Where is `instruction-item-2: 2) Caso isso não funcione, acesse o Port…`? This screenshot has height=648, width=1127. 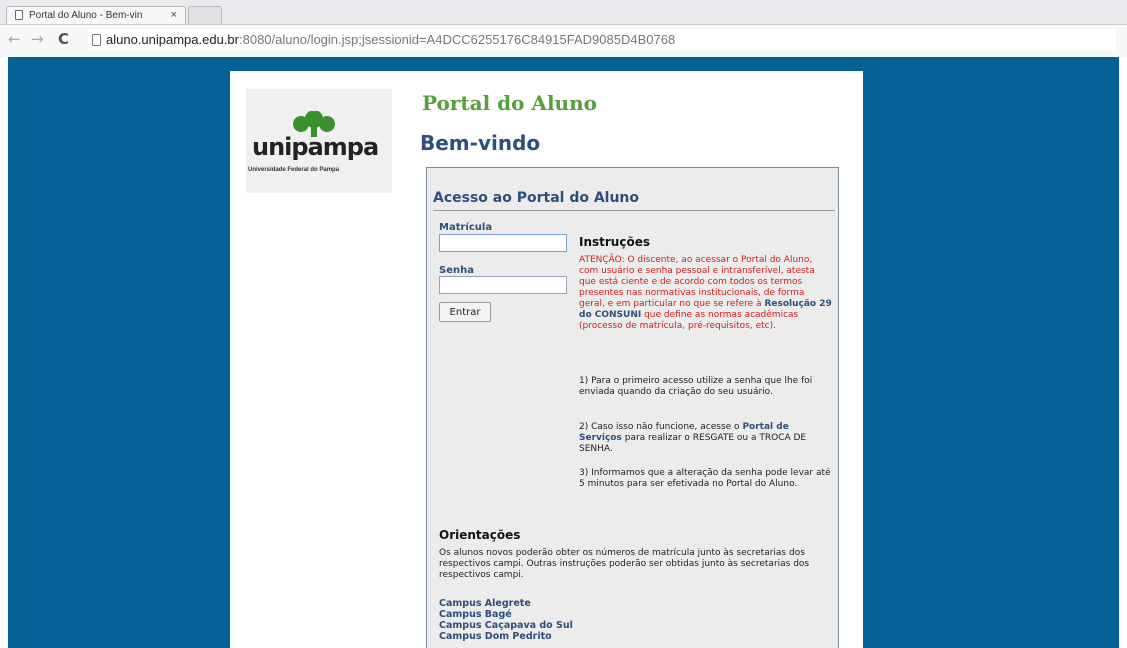
instruction-item-2: 2) Caso isso não funcione, acesse o Port… is located at coordinates (706, 438).